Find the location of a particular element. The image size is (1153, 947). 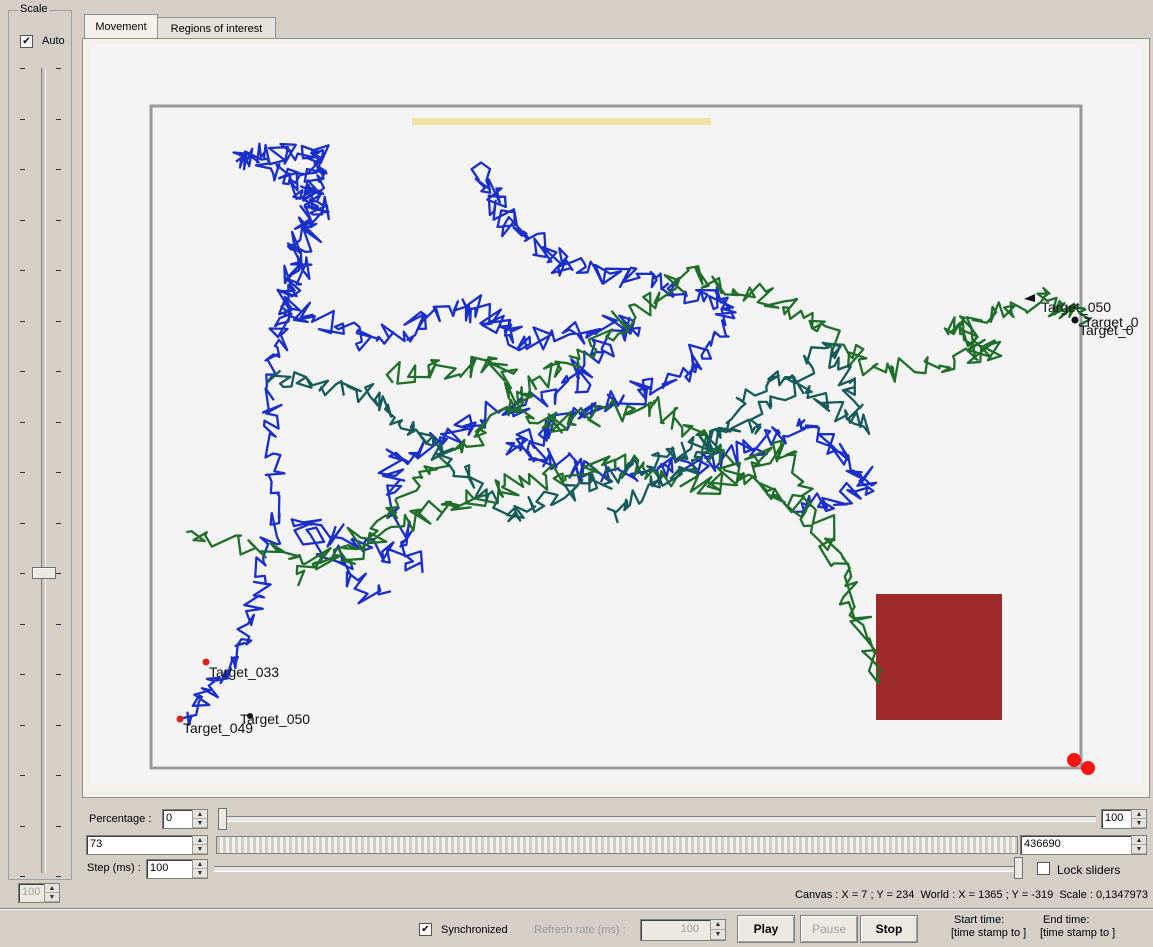

stop-button: Stop is located at coordinates (889, 929).